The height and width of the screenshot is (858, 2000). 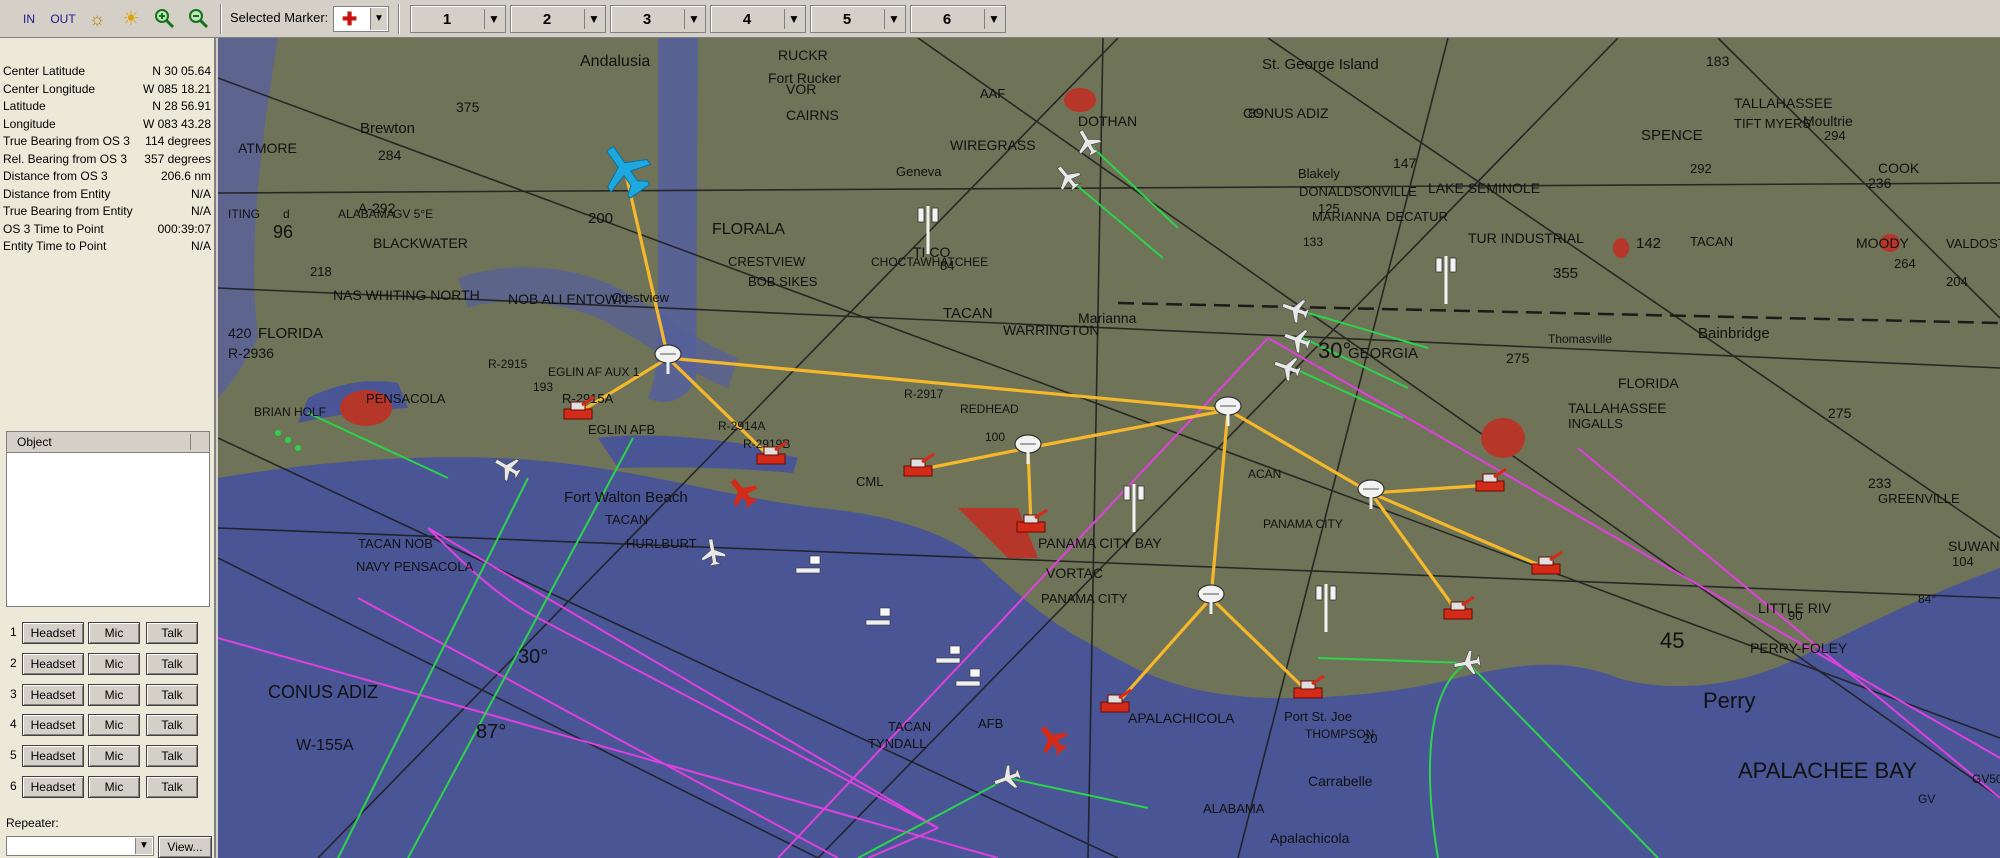 I want to click on map-label: 264, so click(x=1905, y=263).